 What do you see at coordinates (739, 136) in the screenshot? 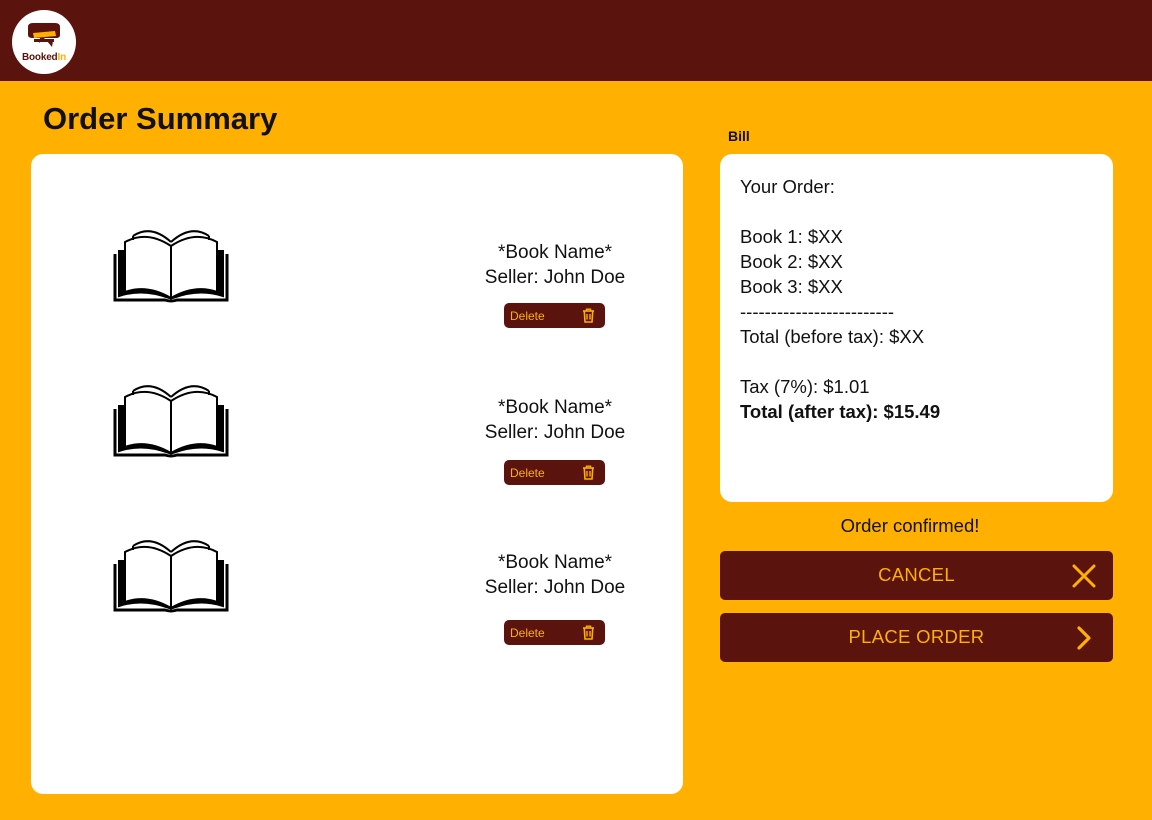
I see `bill-label: Bill` at bounding box center [739, 136].